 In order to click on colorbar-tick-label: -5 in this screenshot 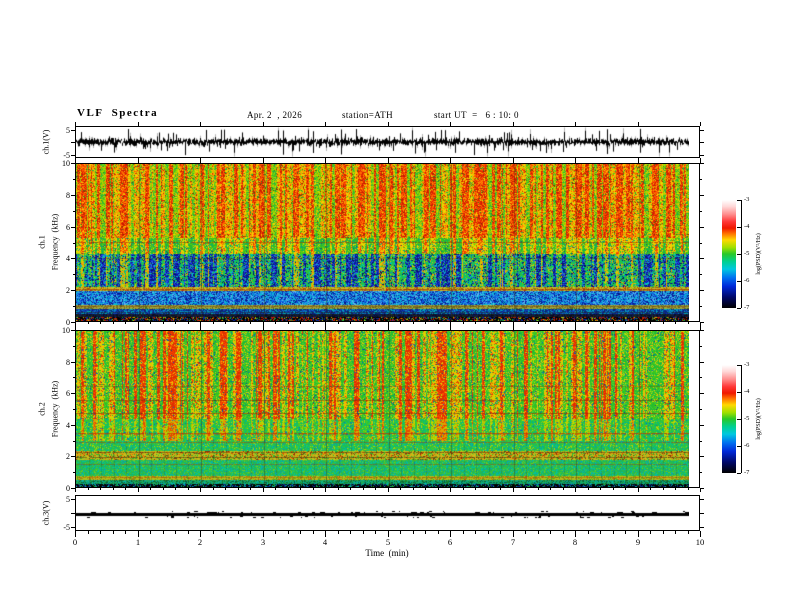, I will do `click(747, 418)`.